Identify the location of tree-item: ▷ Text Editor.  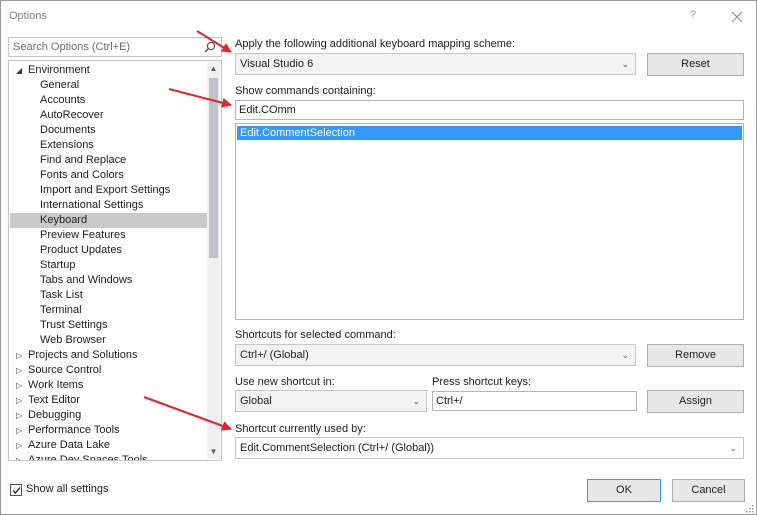
(109, 400).